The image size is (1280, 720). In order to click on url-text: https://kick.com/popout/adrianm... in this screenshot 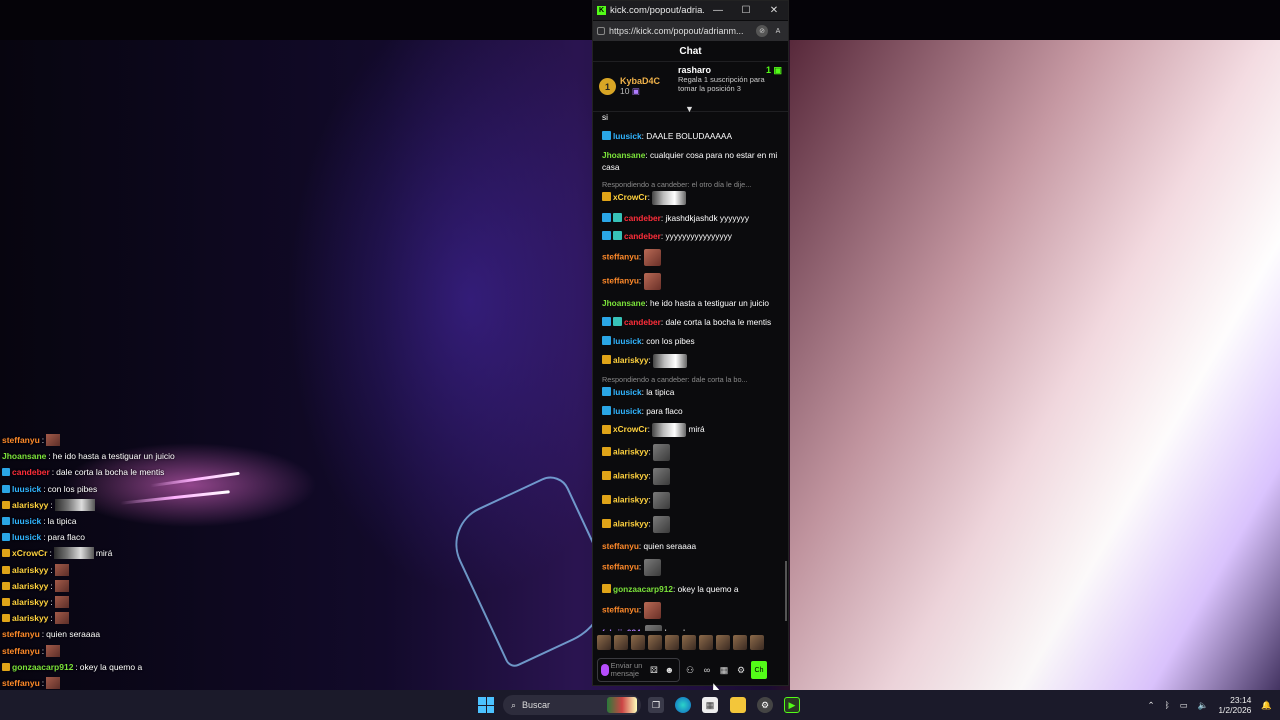, I will do `click(680, 31)`.